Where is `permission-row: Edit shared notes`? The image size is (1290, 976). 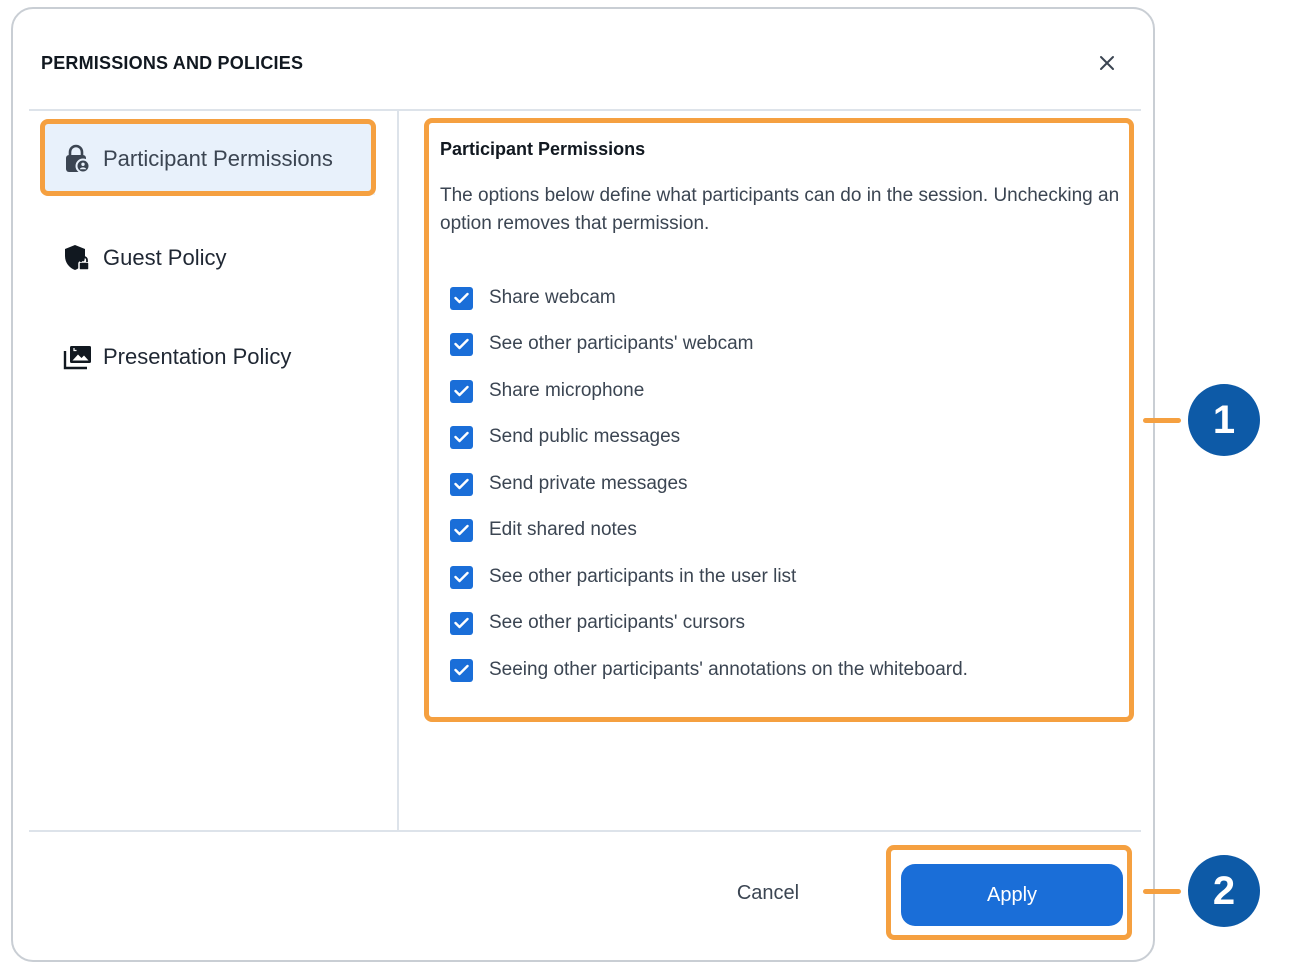
permission-row: Edit shared notes is located at coordinates (543, 530).